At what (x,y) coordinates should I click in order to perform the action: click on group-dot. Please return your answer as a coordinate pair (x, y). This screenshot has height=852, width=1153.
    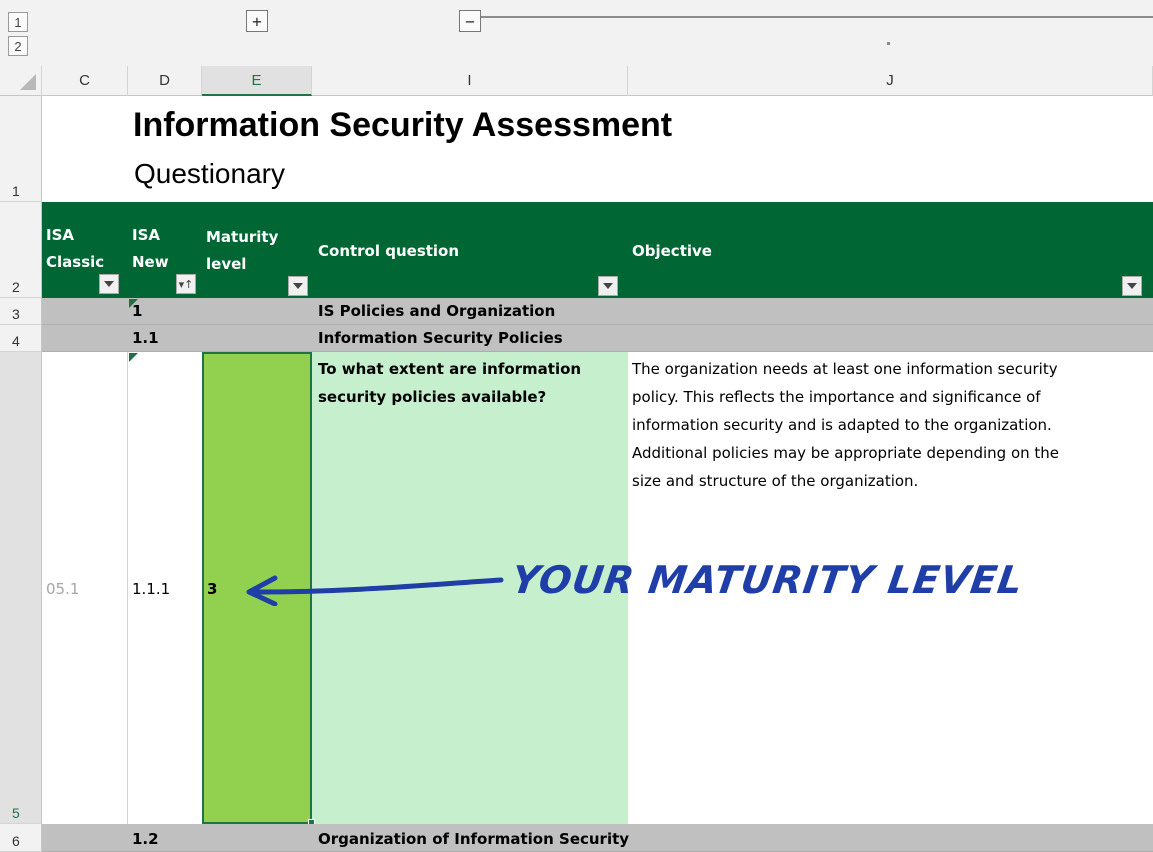
    Looking at the image, I should click on (888, 43).